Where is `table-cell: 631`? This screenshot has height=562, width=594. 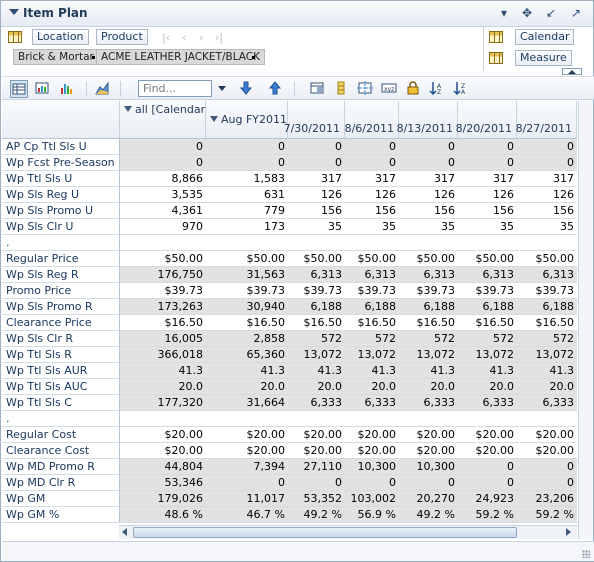
table-cell: 631 is located at coordinates (247, 195).